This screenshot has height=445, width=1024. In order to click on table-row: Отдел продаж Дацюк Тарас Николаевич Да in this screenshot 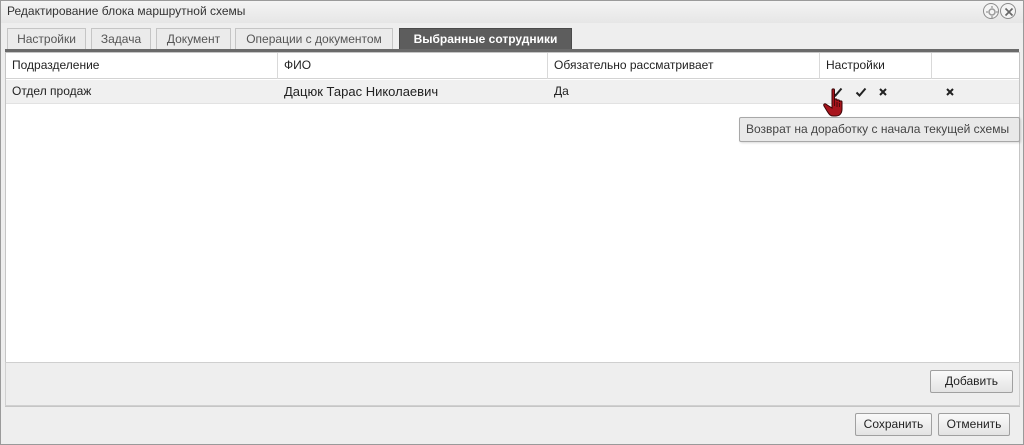, I will do `click(512, 92)`.